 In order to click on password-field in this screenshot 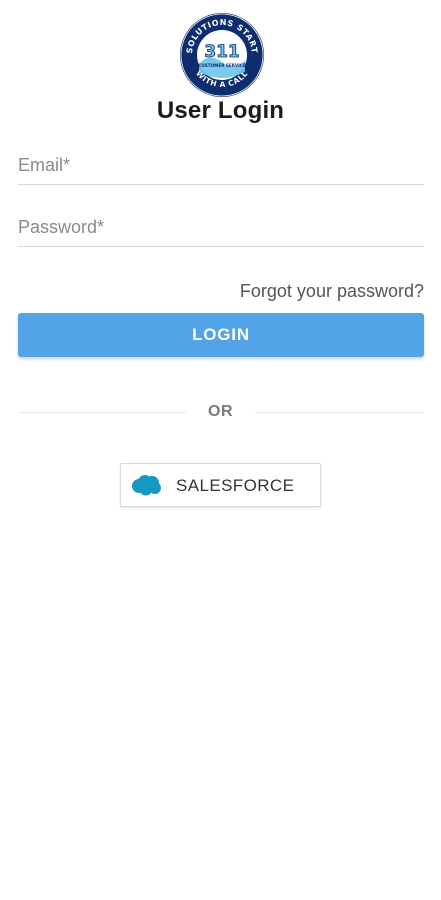, I will do `click(221, 228)`.